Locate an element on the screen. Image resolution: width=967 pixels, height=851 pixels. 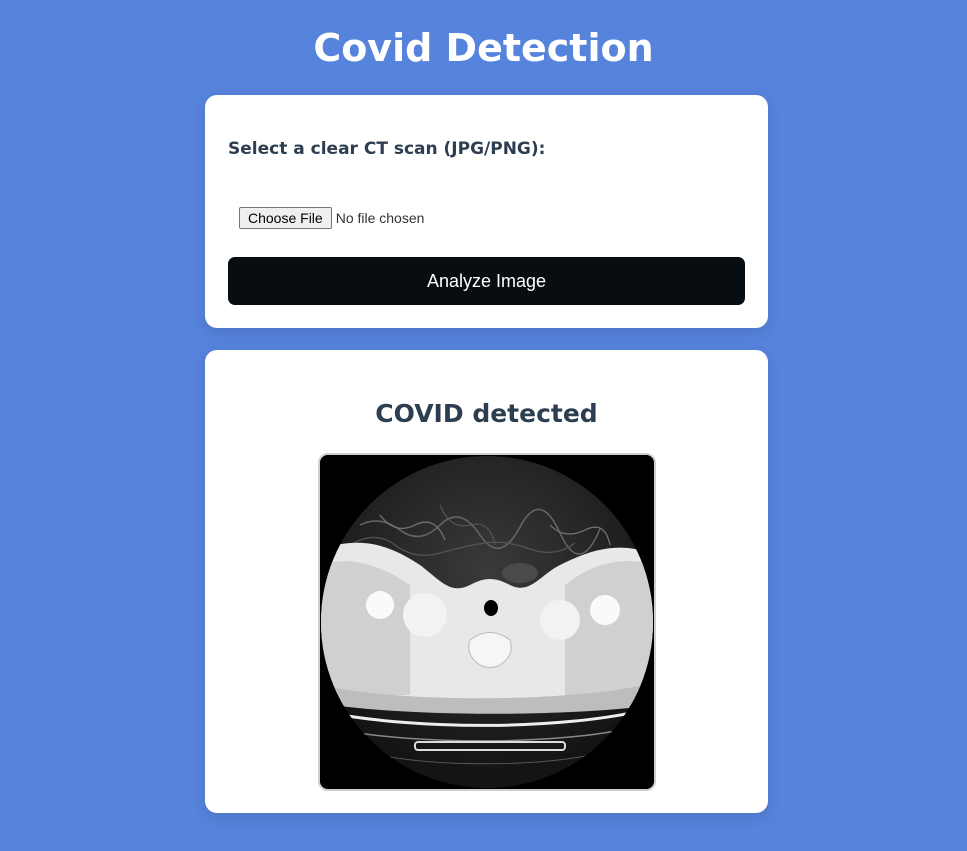
analyze-image-button: Analyze Image is located at coordinates (486, 281).